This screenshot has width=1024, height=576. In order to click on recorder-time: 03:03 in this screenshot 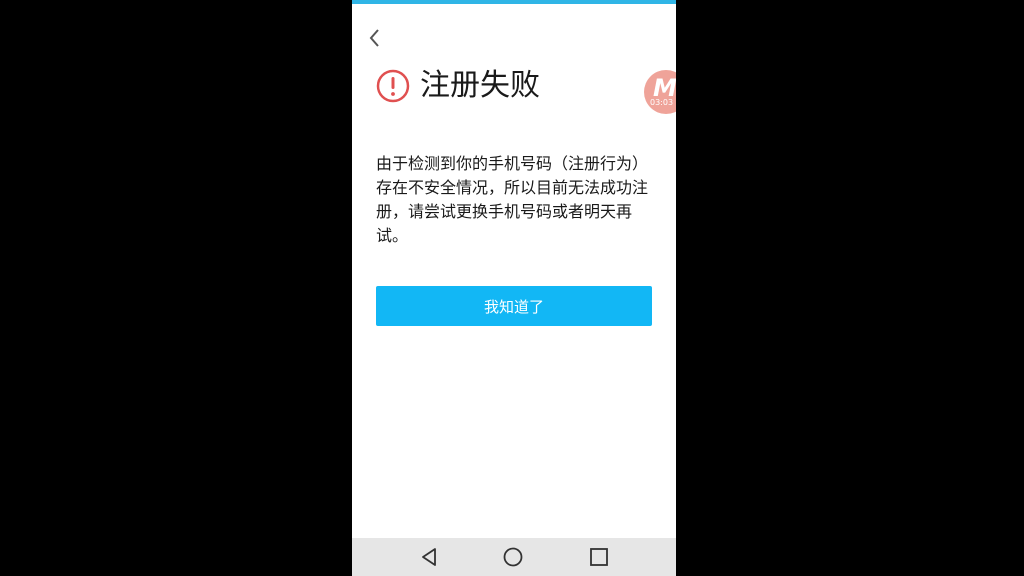, I will do `click(662, 102)`.